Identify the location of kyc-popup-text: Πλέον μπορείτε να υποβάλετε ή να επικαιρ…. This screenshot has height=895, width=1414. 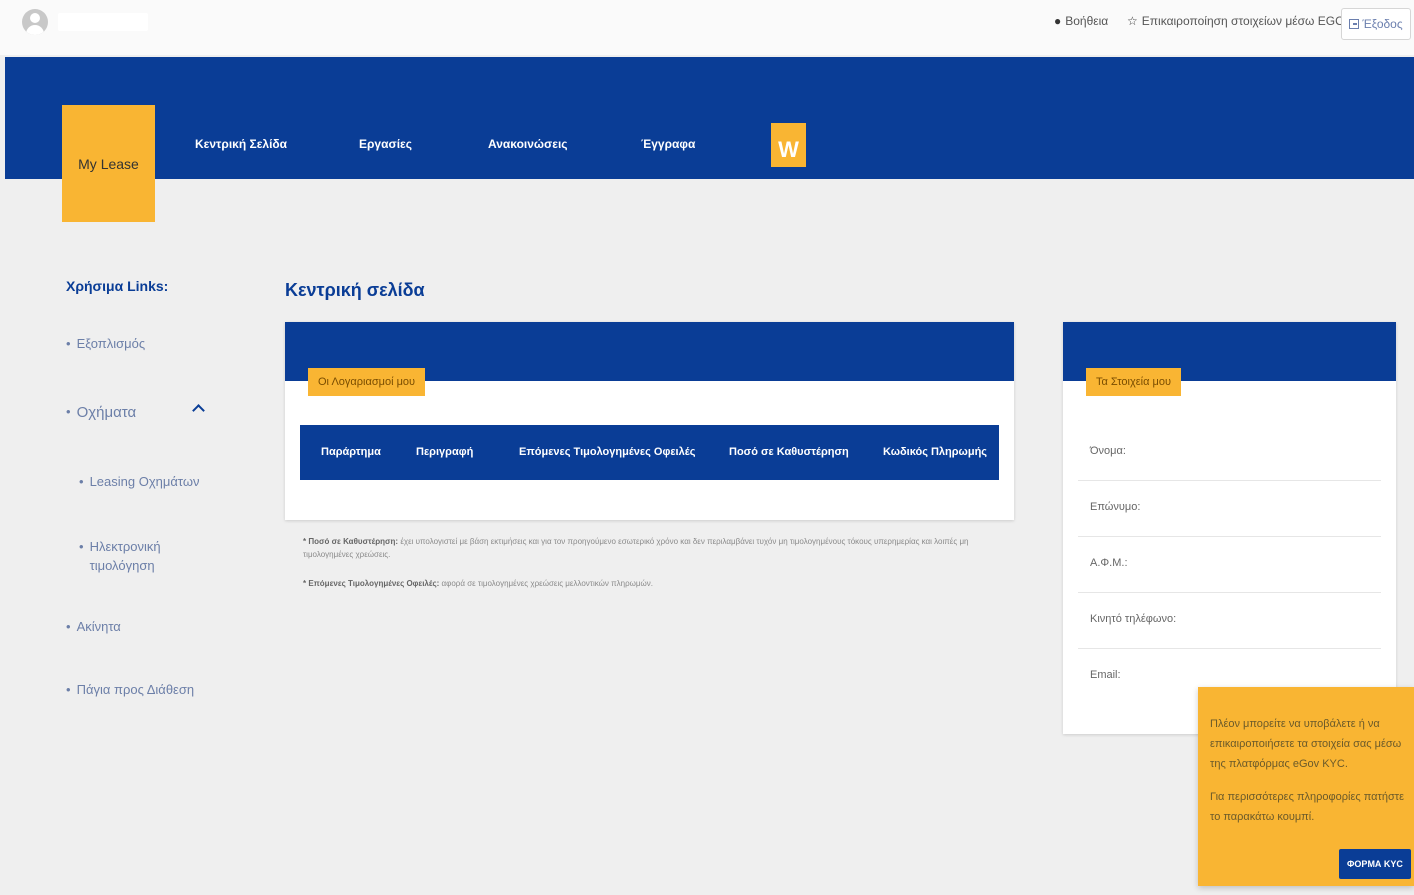
(1306, 744).